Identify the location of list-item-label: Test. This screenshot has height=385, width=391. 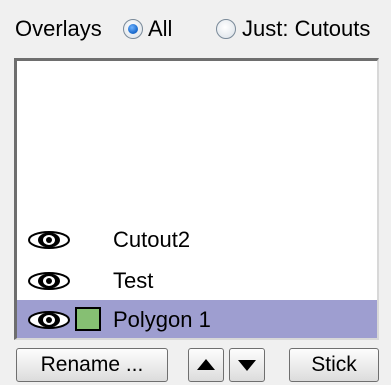
(133, 280).